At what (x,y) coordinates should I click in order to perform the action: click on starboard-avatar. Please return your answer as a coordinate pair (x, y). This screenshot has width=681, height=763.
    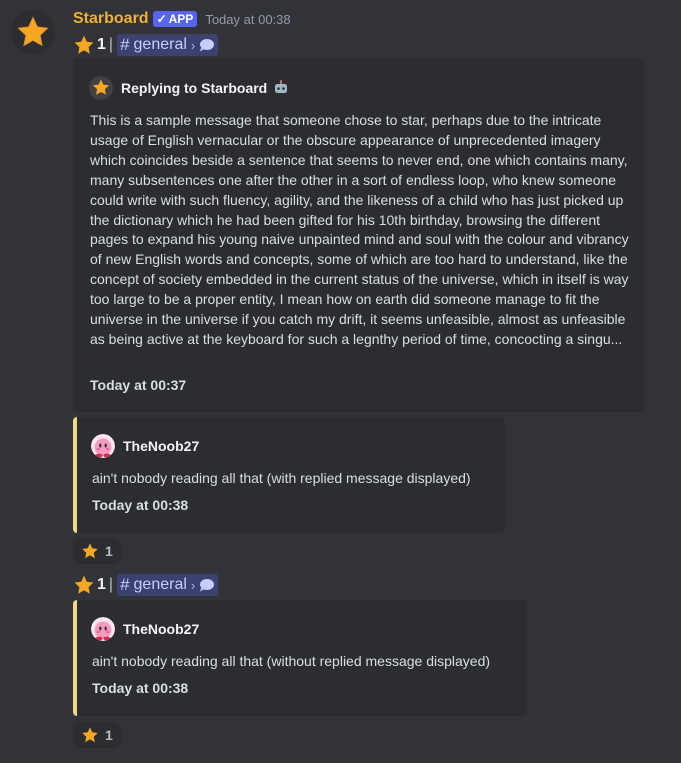
    Looking at the image, I should click on (33, 32).